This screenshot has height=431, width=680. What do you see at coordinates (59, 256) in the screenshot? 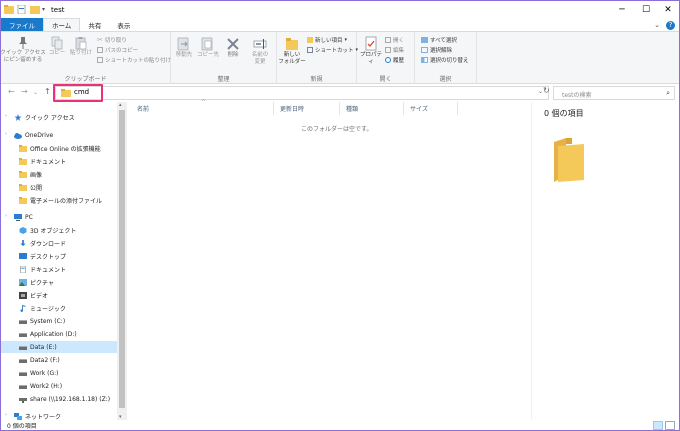
I see `nav-item: デスクトップ` at bounding box center [59, 256].